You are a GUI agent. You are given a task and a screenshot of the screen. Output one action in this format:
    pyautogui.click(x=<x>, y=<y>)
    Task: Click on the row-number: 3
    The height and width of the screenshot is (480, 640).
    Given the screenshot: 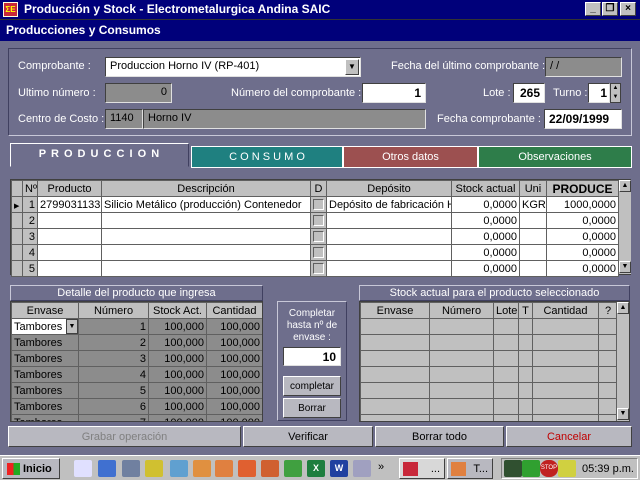 What is the action you would take?
    pyautogui.click(x=30, y=236)
    